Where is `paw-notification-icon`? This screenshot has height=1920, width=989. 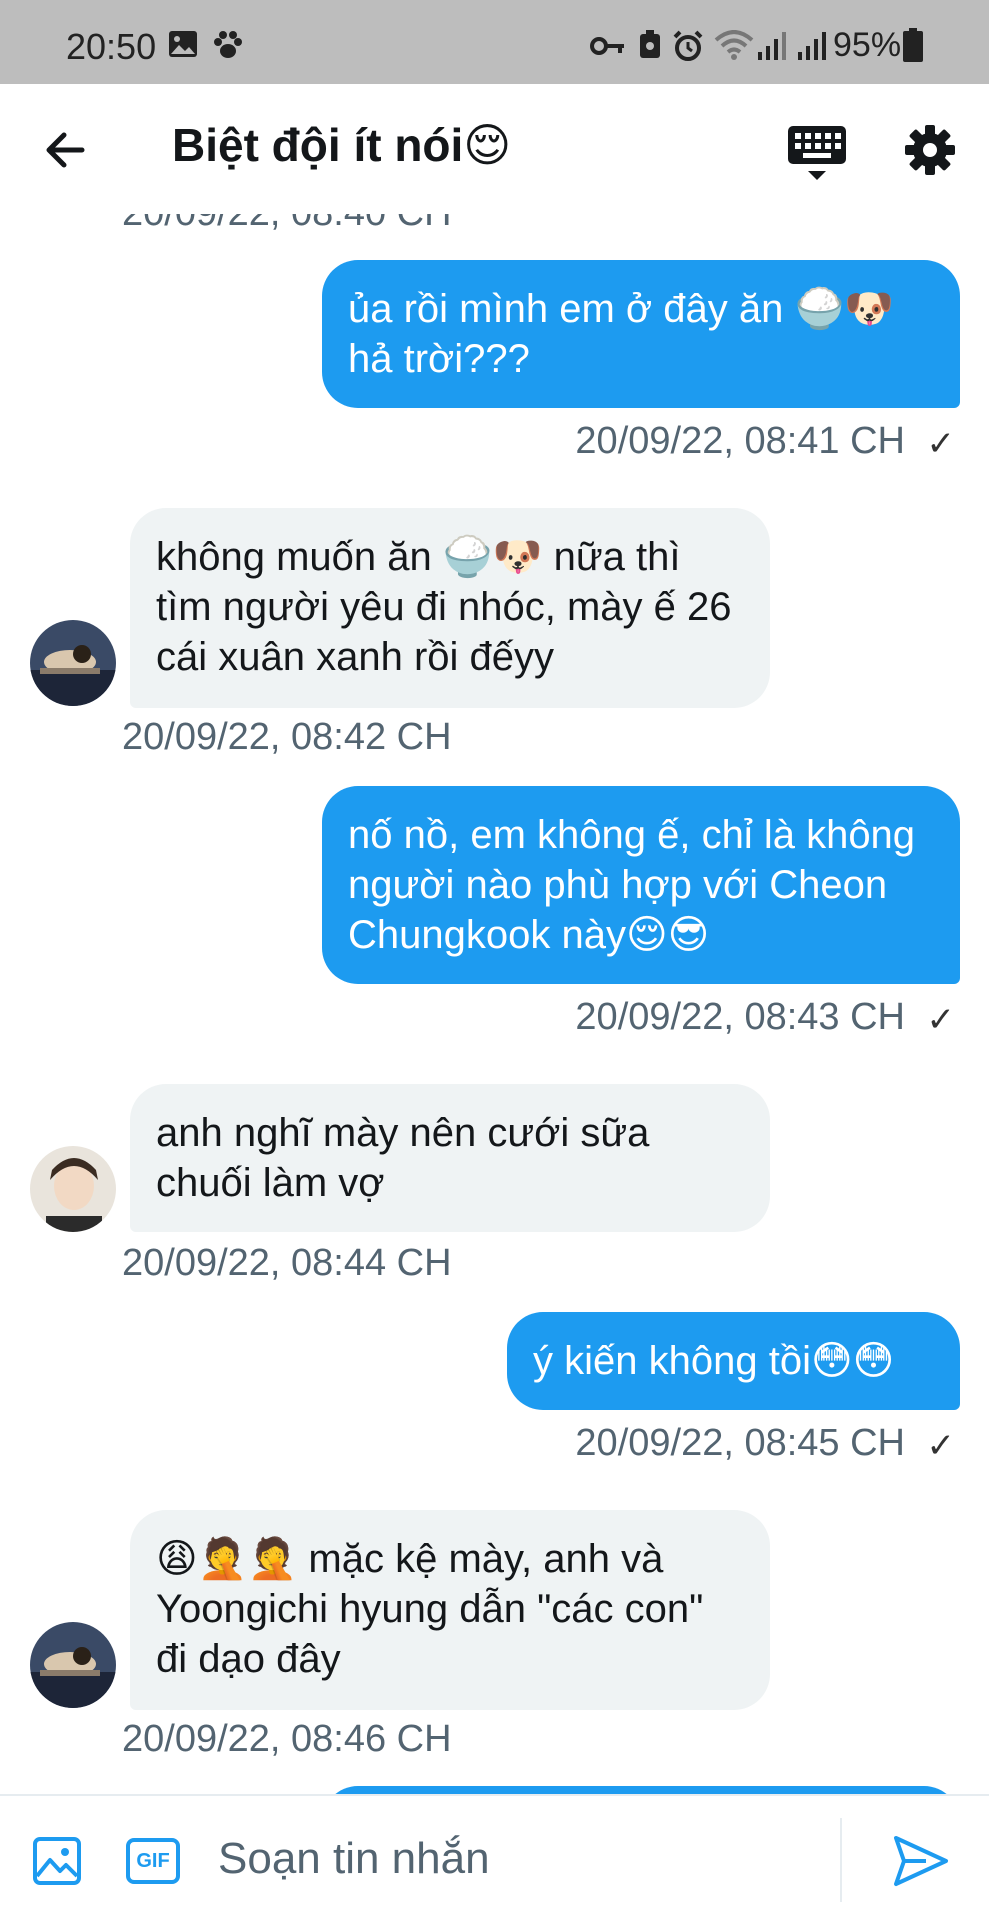
paw-notification-icon is located at coordinates (228, 44).